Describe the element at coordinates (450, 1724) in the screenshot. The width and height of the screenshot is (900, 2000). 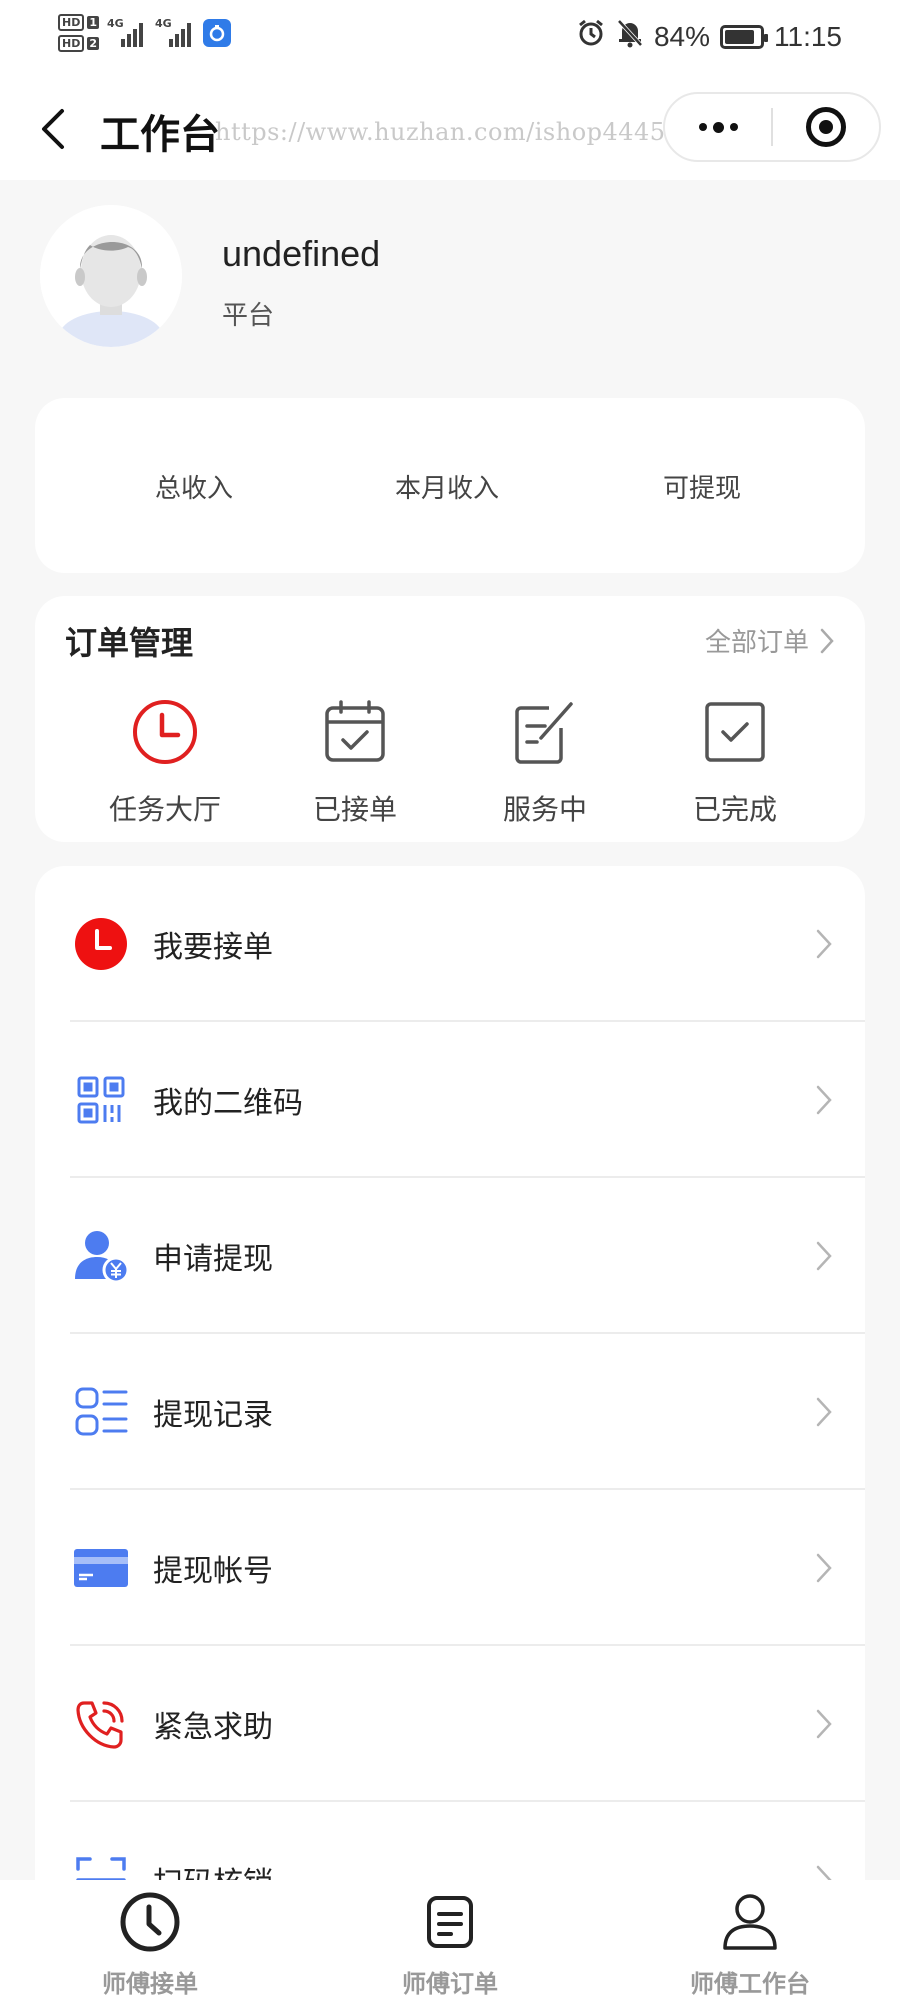
I see `menu-item-emergency-help: 紧急求助` at that location.